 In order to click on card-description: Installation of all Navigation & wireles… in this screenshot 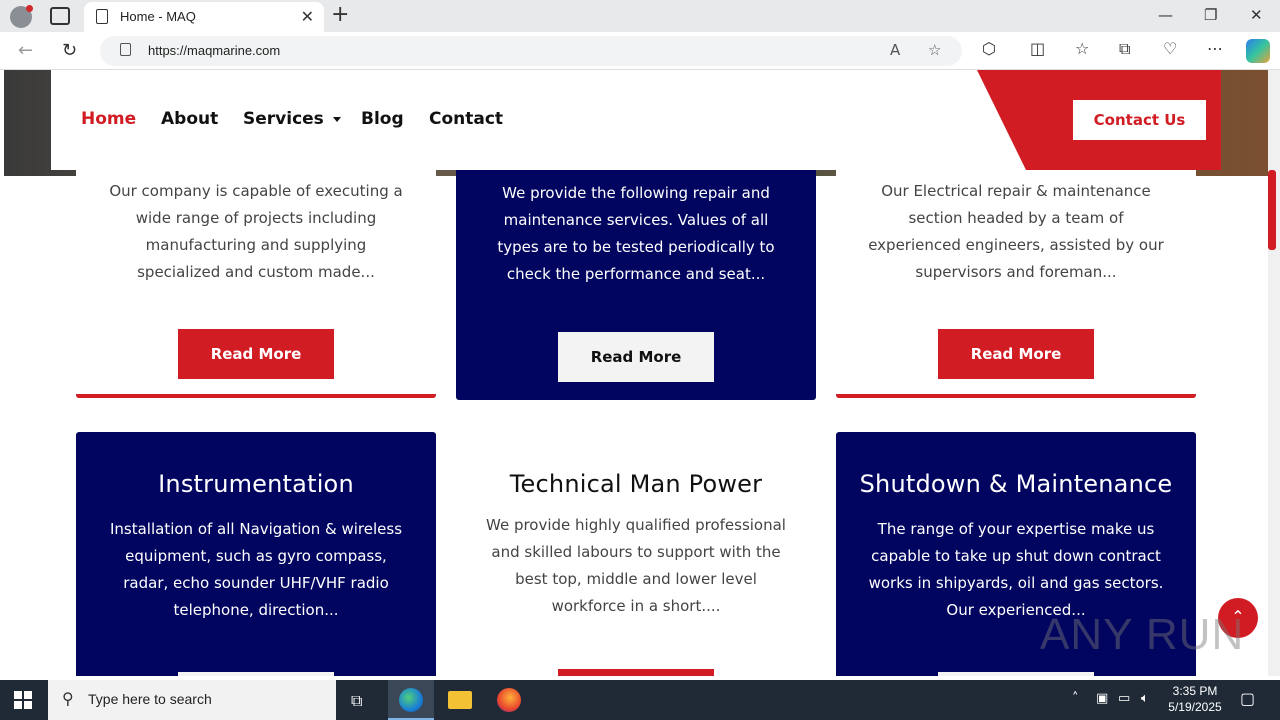, I will do `click(256, 569)`.